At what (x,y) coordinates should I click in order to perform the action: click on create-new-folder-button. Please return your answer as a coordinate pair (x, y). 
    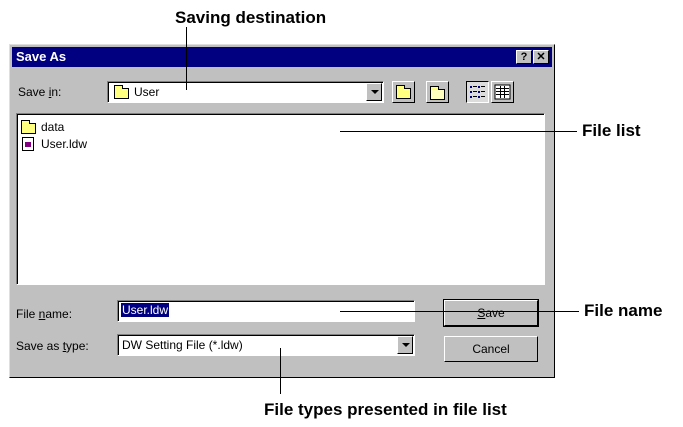
    Looking at the image, I should click on (437, 92).